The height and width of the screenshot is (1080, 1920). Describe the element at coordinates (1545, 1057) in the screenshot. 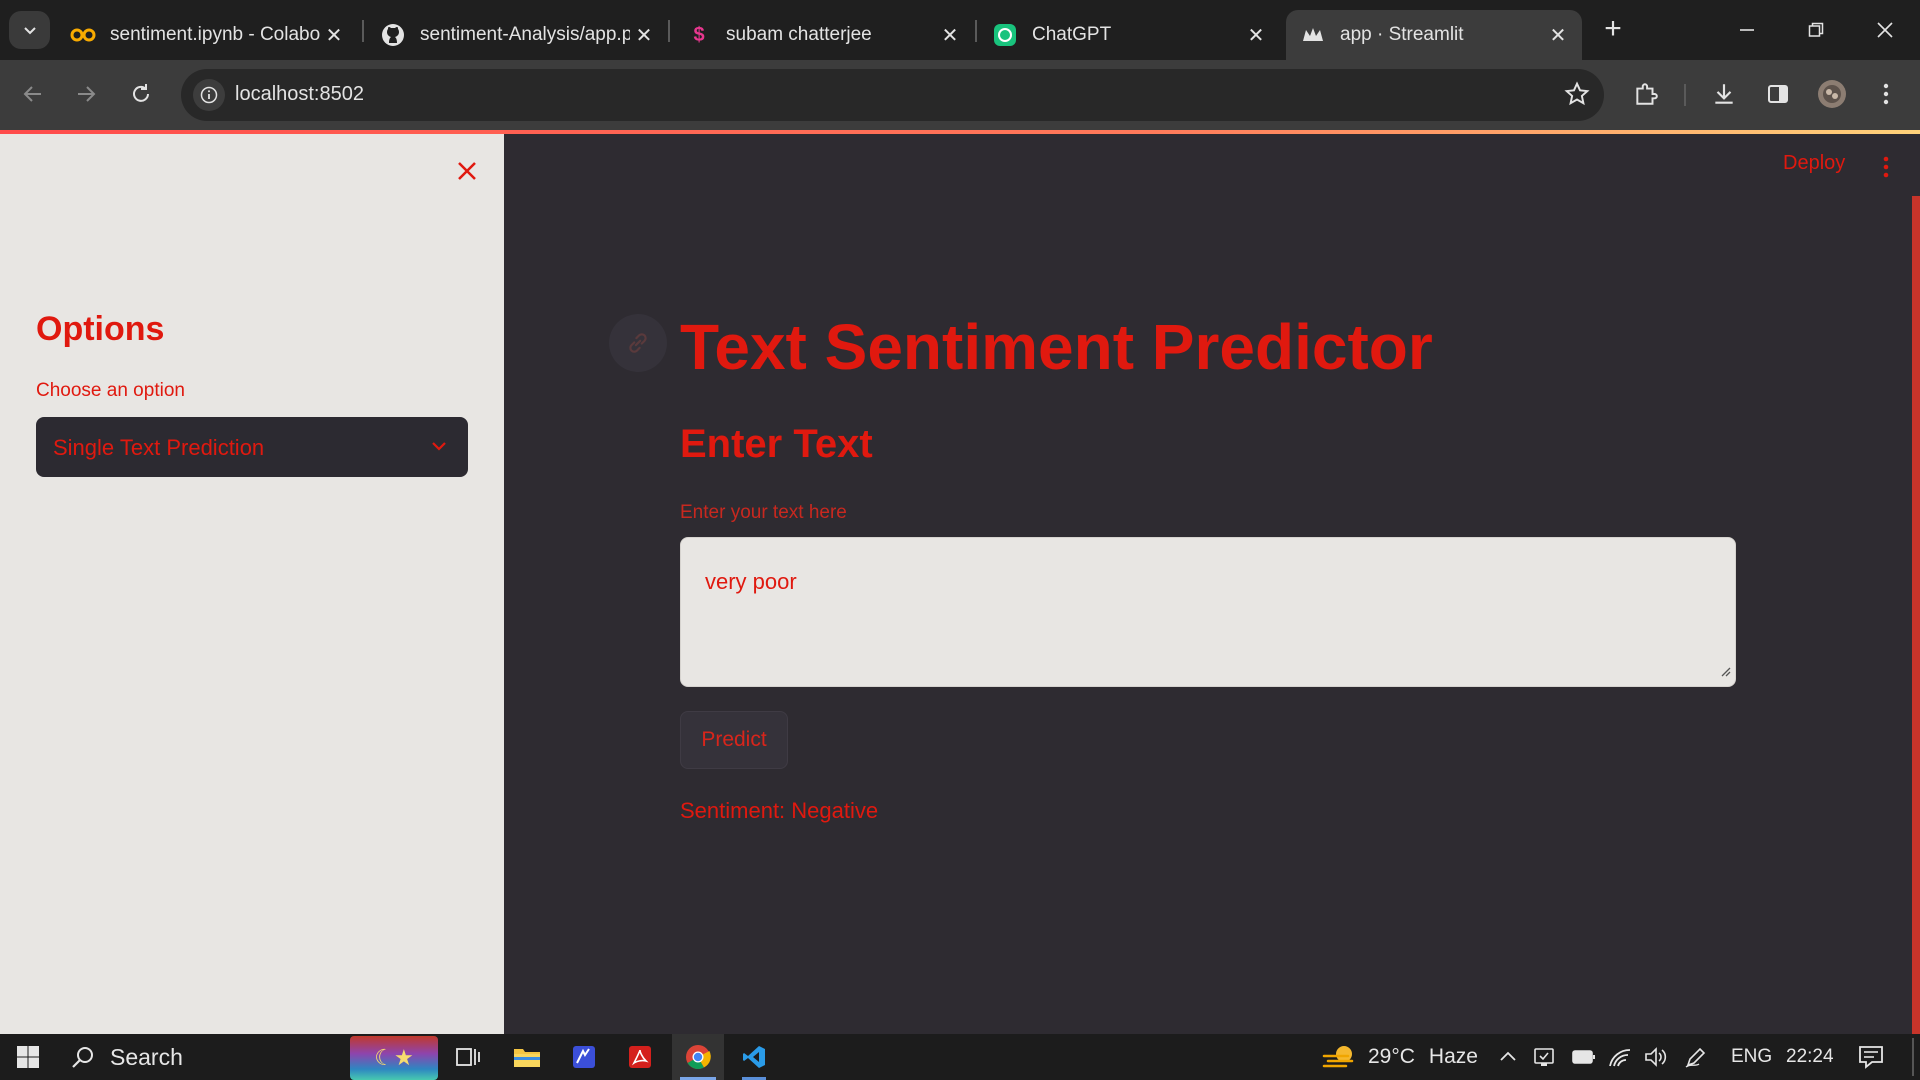

I see `network-status-icon` at that location.